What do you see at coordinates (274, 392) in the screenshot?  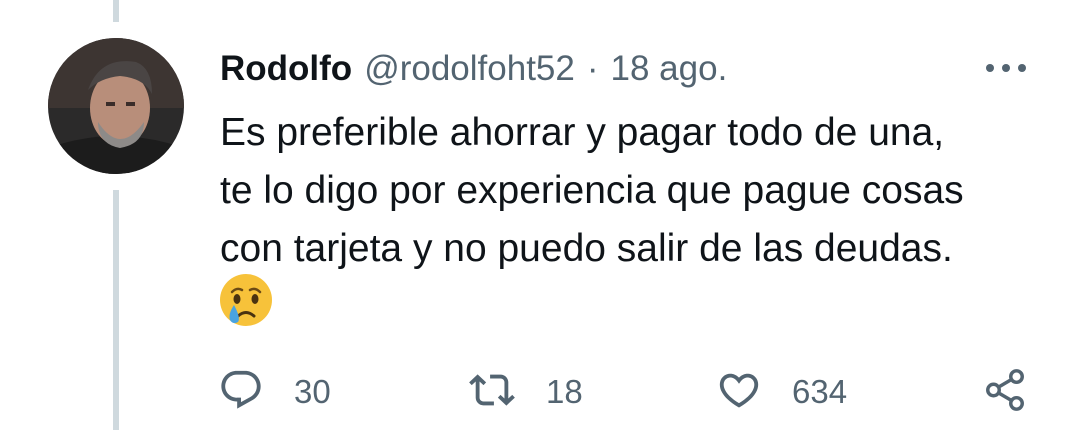 I see `reply-button: 30` at bounding box center [274, 392].